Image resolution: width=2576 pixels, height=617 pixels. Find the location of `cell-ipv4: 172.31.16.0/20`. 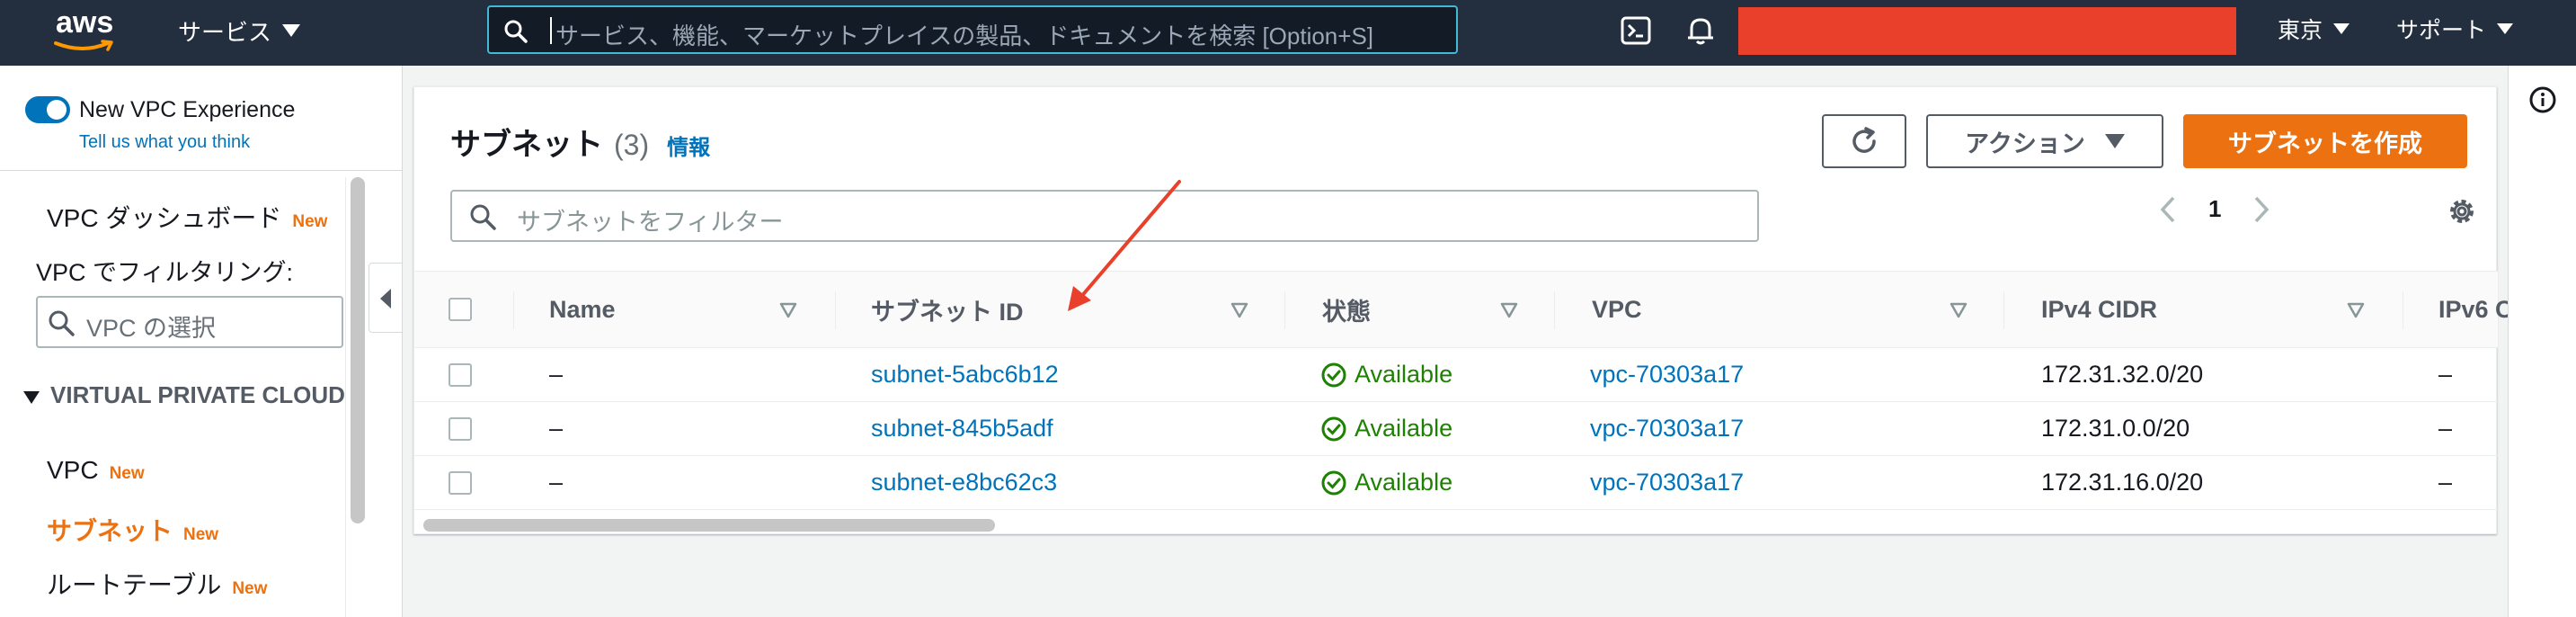

cell-ipv4: 172.31.16.0/20 is located at coordinates (2122, 482).